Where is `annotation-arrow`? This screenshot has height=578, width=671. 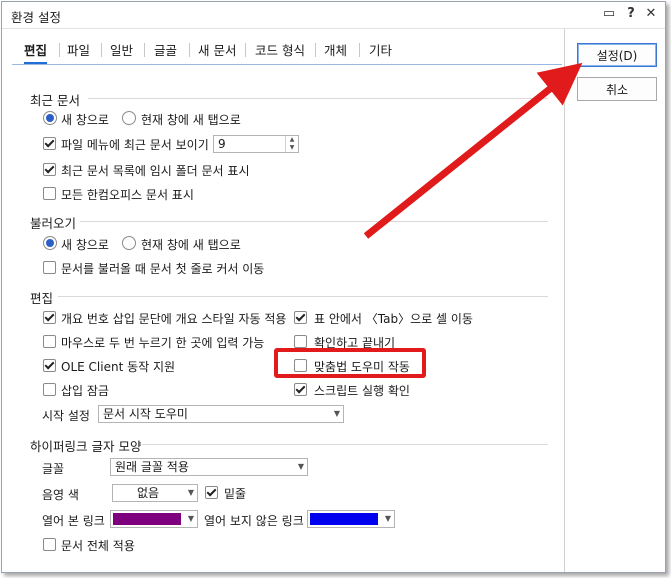
annotation-arrow is located at coordinates (473, 150).